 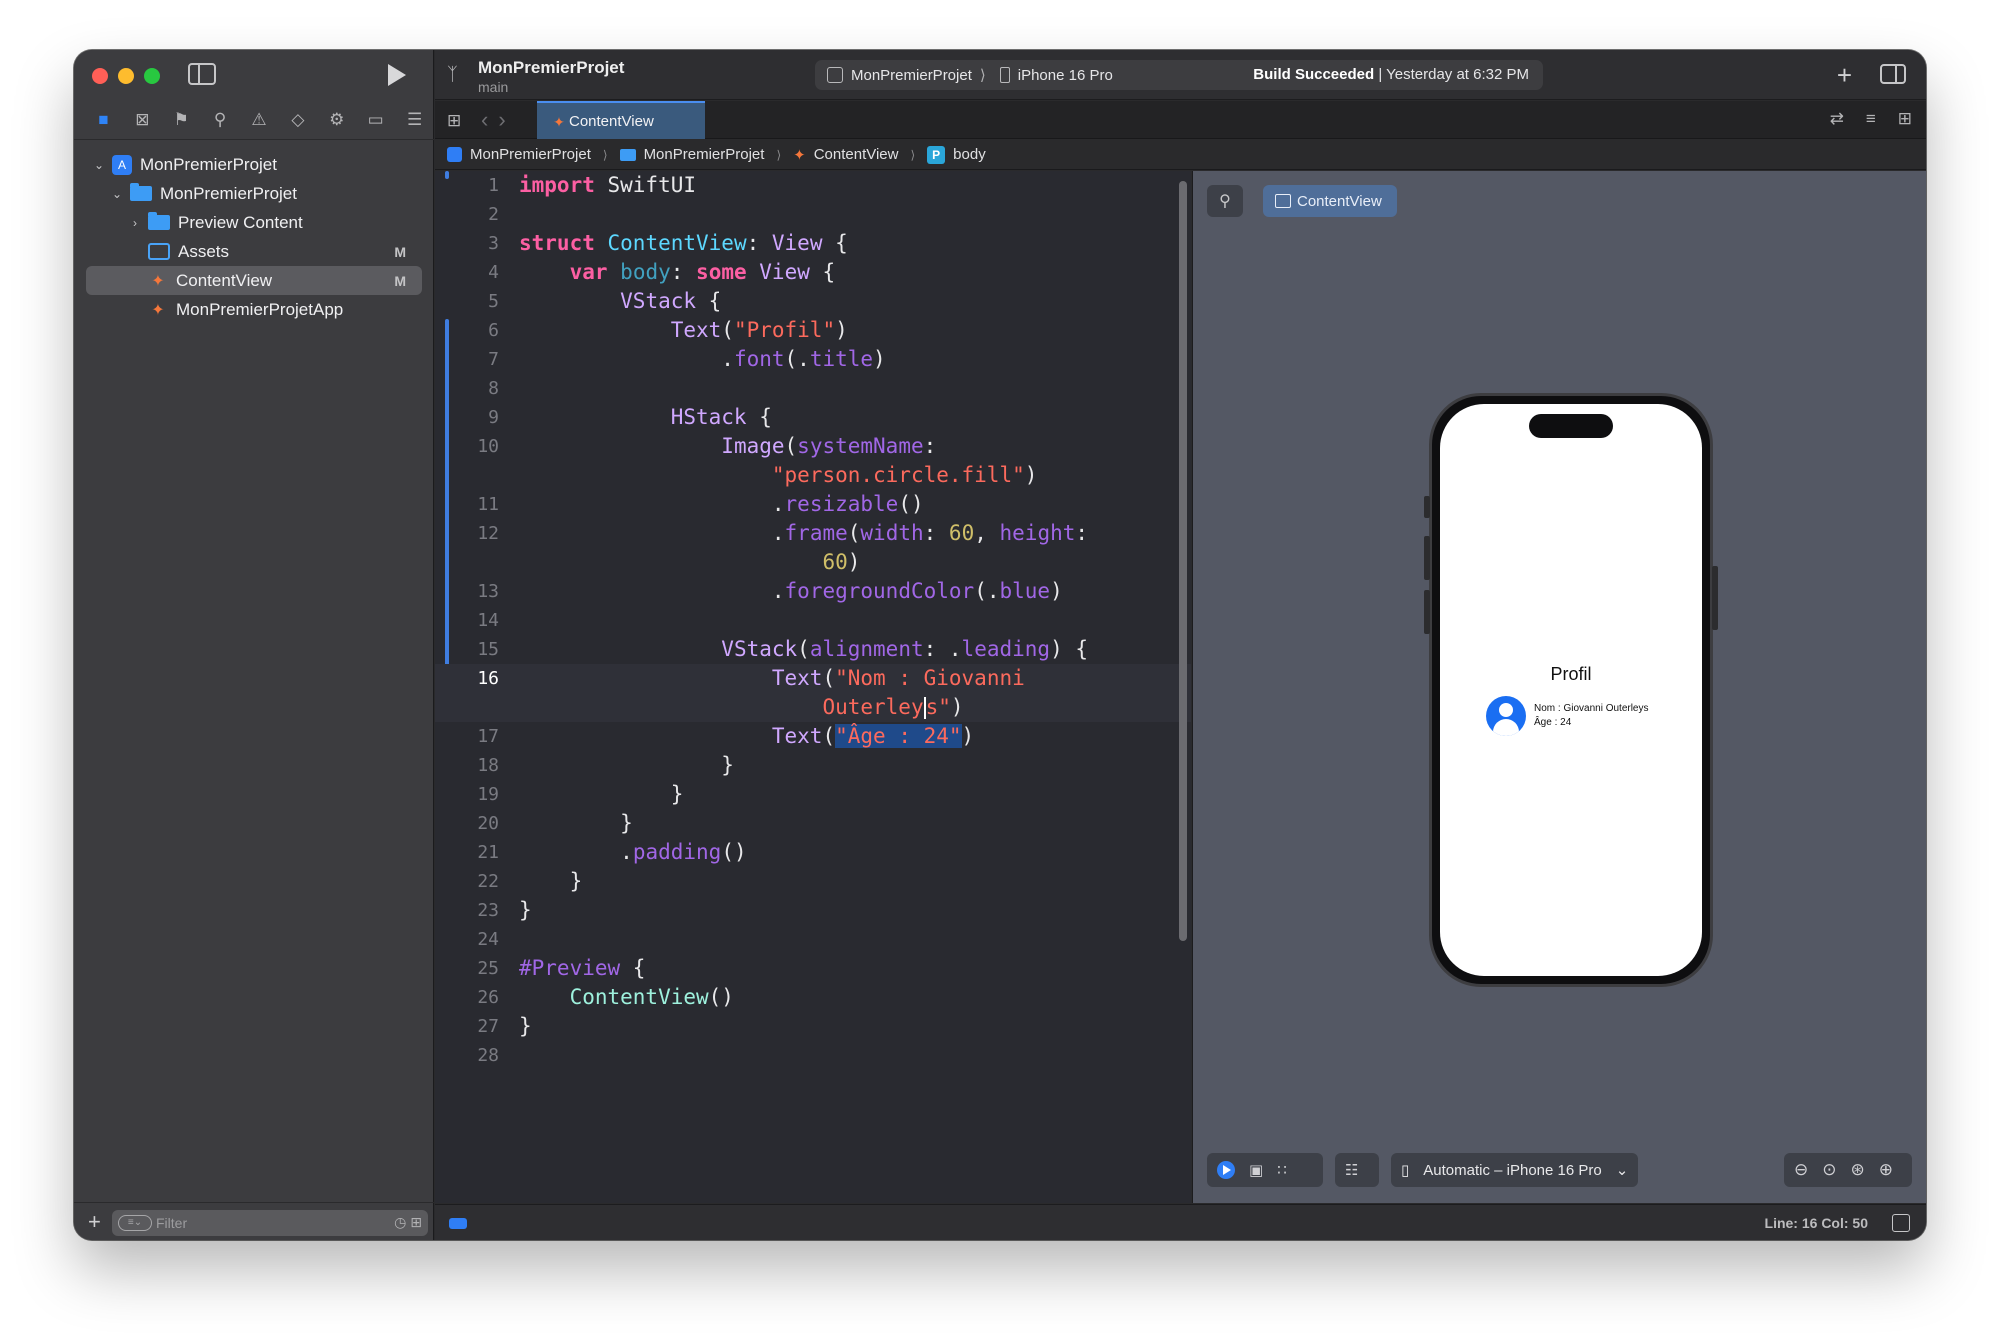 I want to click on code-token: :, so click(x=930, y=446).